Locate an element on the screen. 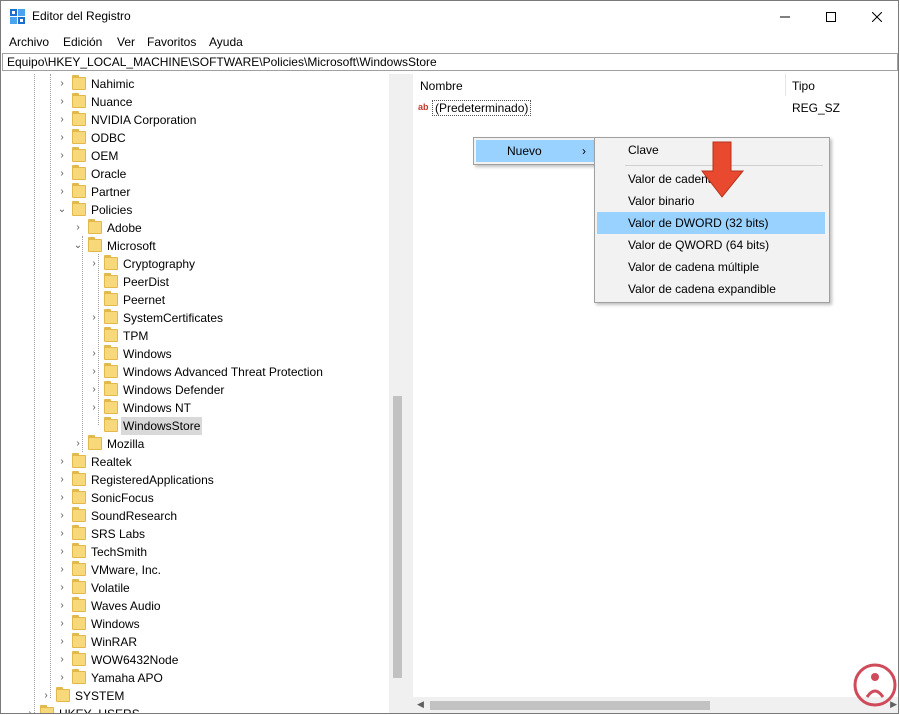  tree-item: › NVIDIA Corporation is located at coordinates (194, 120).